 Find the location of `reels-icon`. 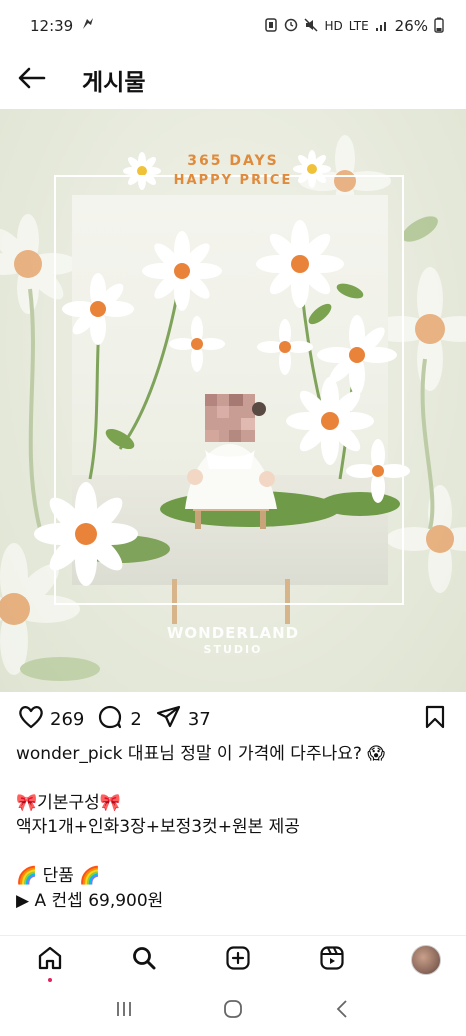

reels-icon is located at coordinates (332, 960).